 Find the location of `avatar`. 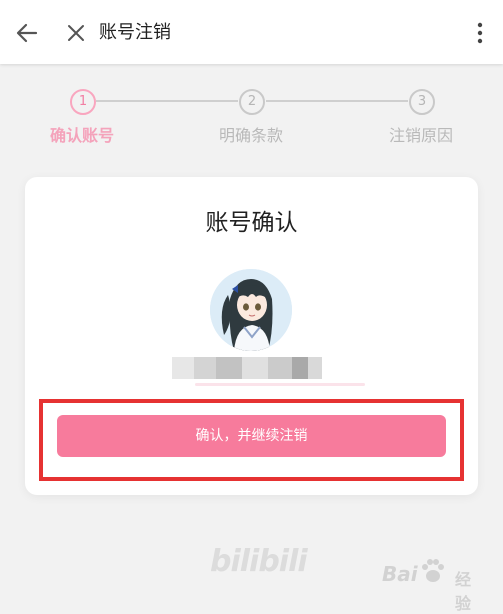

avatar is located at coordinates (251, 310).